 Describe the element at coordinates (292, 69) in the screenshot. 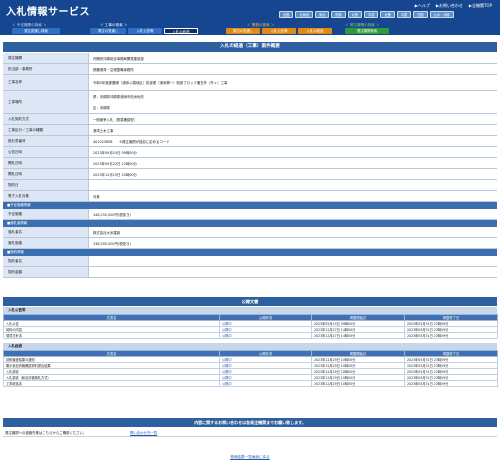

I see `detail-value: 那覇港湾・空港整備事務所` at that location.